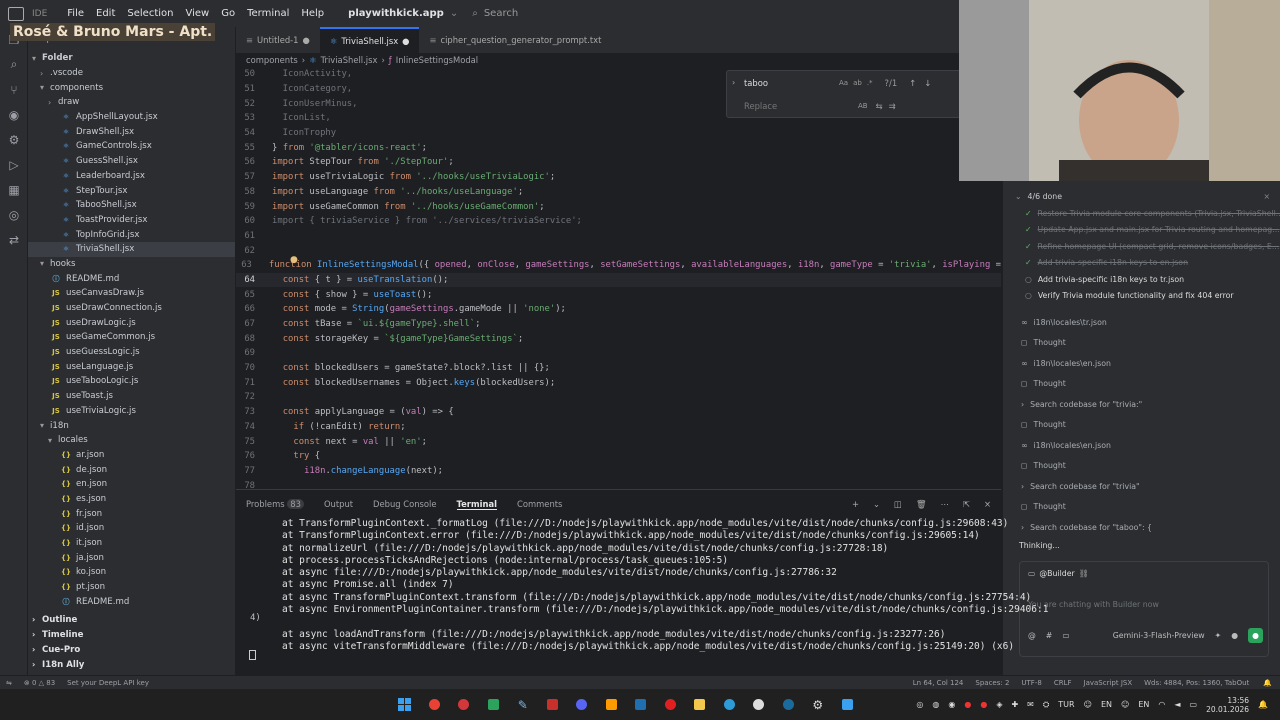 Image resolution: width=1280 pixels, height=720 pixels. What do you see at coordinates (539, 504) in the screenshot?
I see `tab-comments: Comments` at bounding box center [539, 504].